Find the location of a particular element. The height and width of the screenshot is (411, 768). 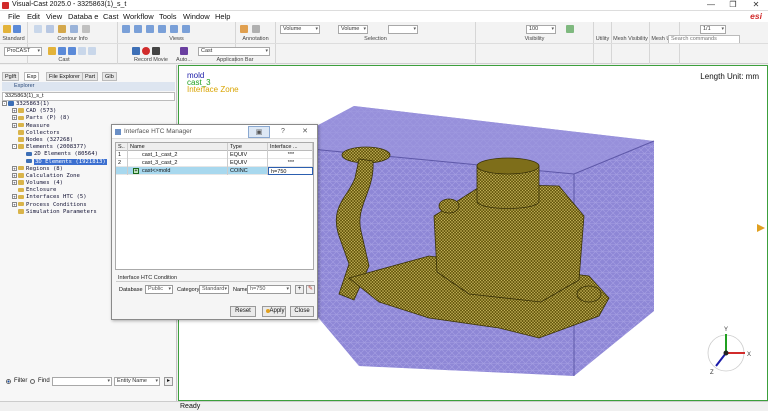

record-stop-icon is located at coordinates (156, 51).